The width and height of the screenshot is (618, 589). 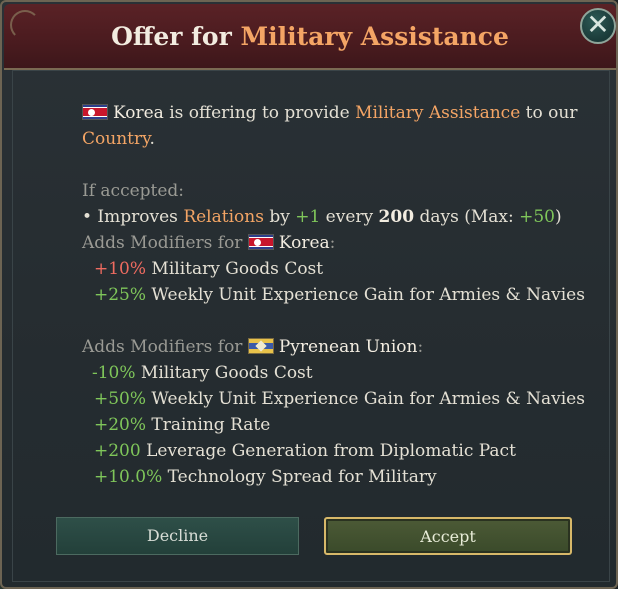 I want to click on modifier-value: +50%, so click(x=120, y=399).